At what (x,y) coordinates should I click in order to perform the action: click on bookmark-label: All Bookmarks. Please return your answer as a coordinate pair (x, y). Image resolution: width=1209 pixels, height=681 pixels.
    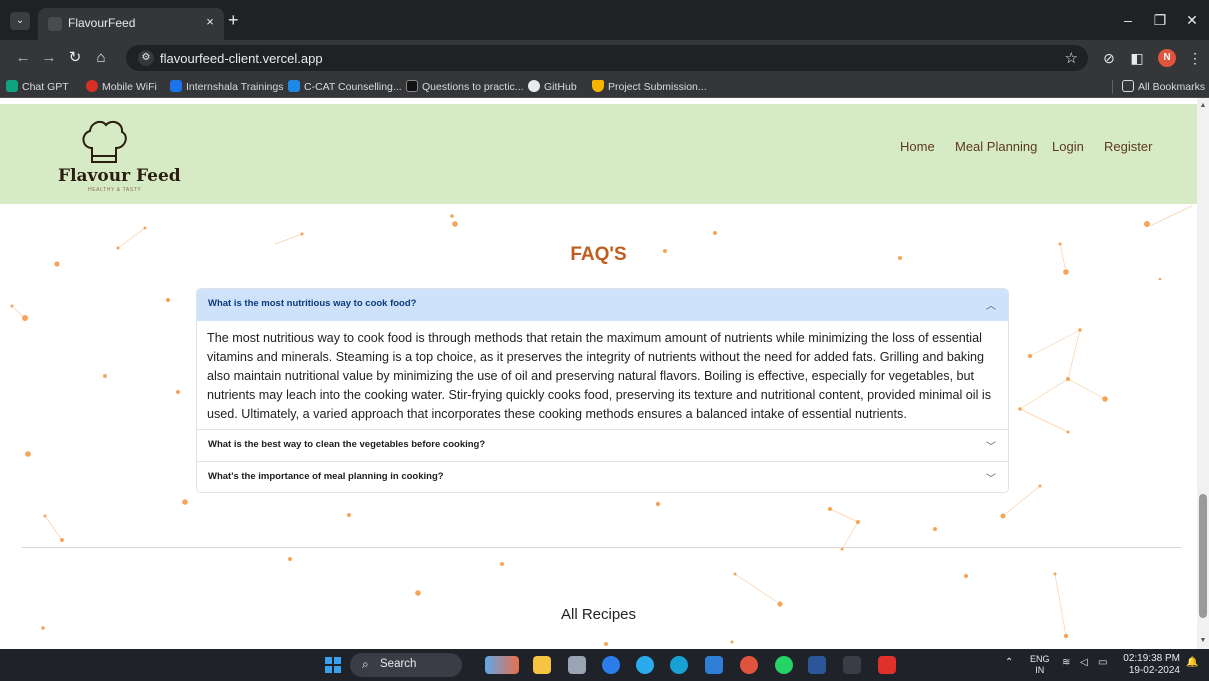
    Looking at the image, I should click on (1172, 87).